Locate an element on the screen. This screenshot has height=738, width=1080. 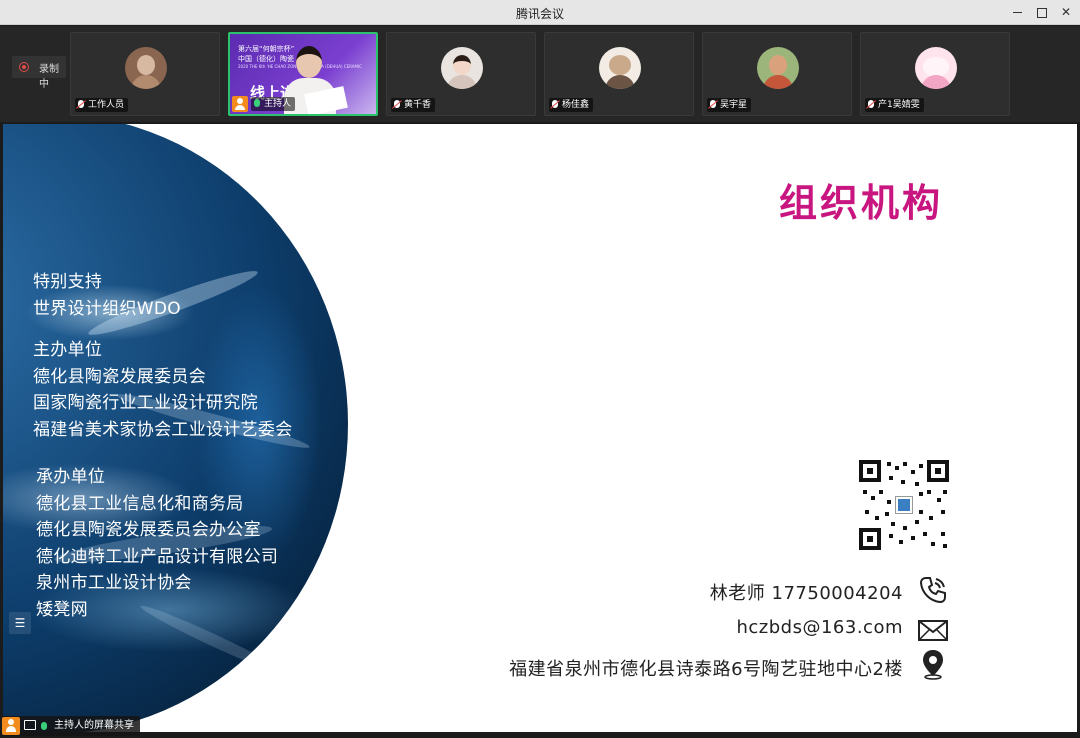
participant-tile: 产1吴婧雯 is located at coordinates (935, 74).